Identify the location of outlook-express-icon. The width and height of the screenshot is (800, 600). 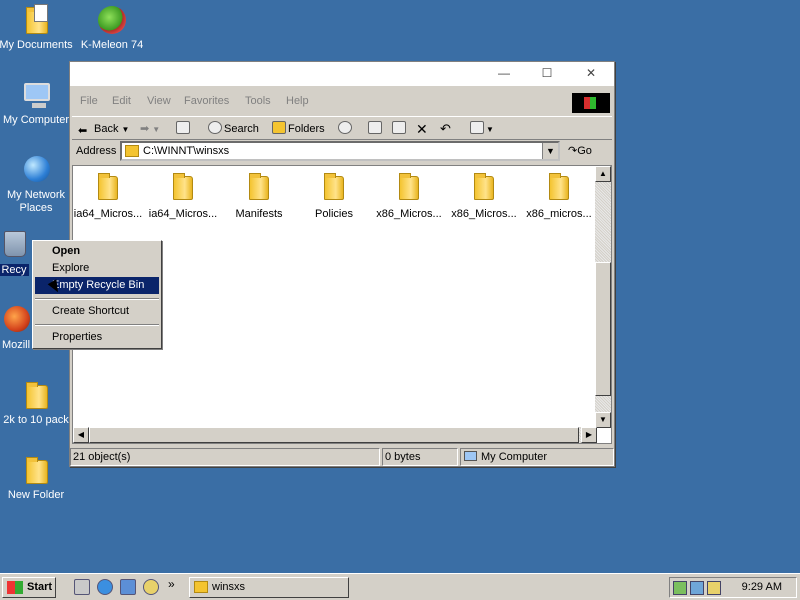
(128, 587).